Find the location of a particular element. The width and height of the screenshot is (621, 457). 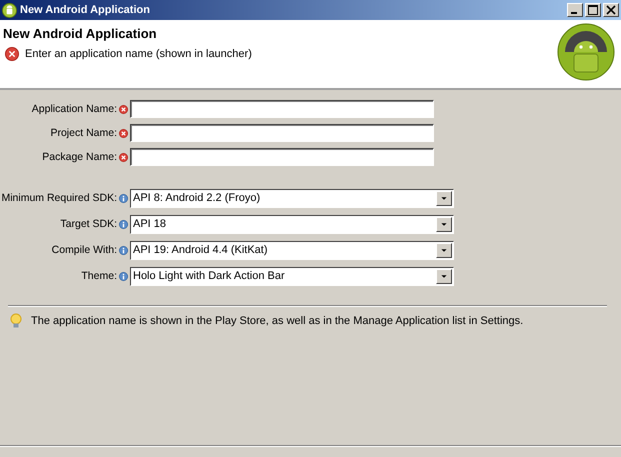

field-label: Application Name: is located at coordinates (73, 109).